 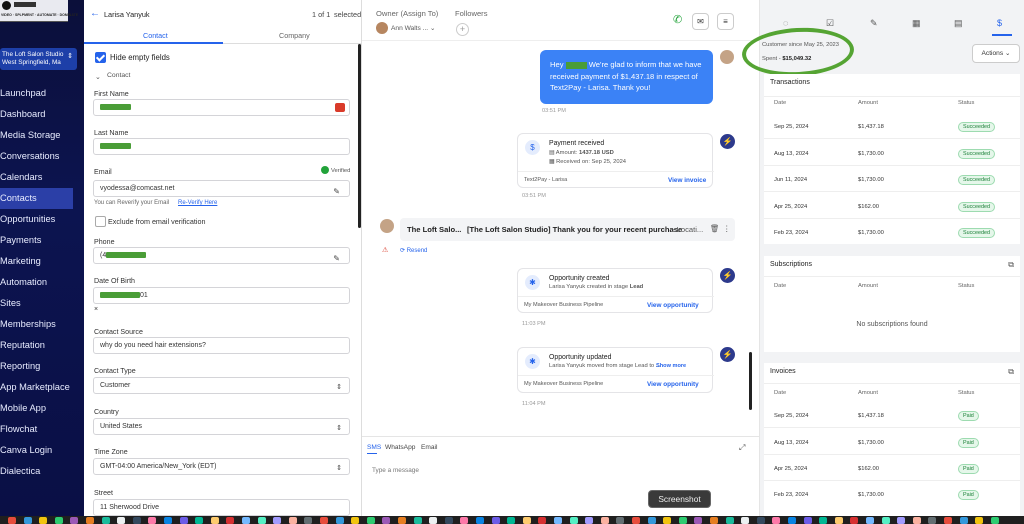 I want to click on tab-contact: Contact, so click(x=155, y=35).